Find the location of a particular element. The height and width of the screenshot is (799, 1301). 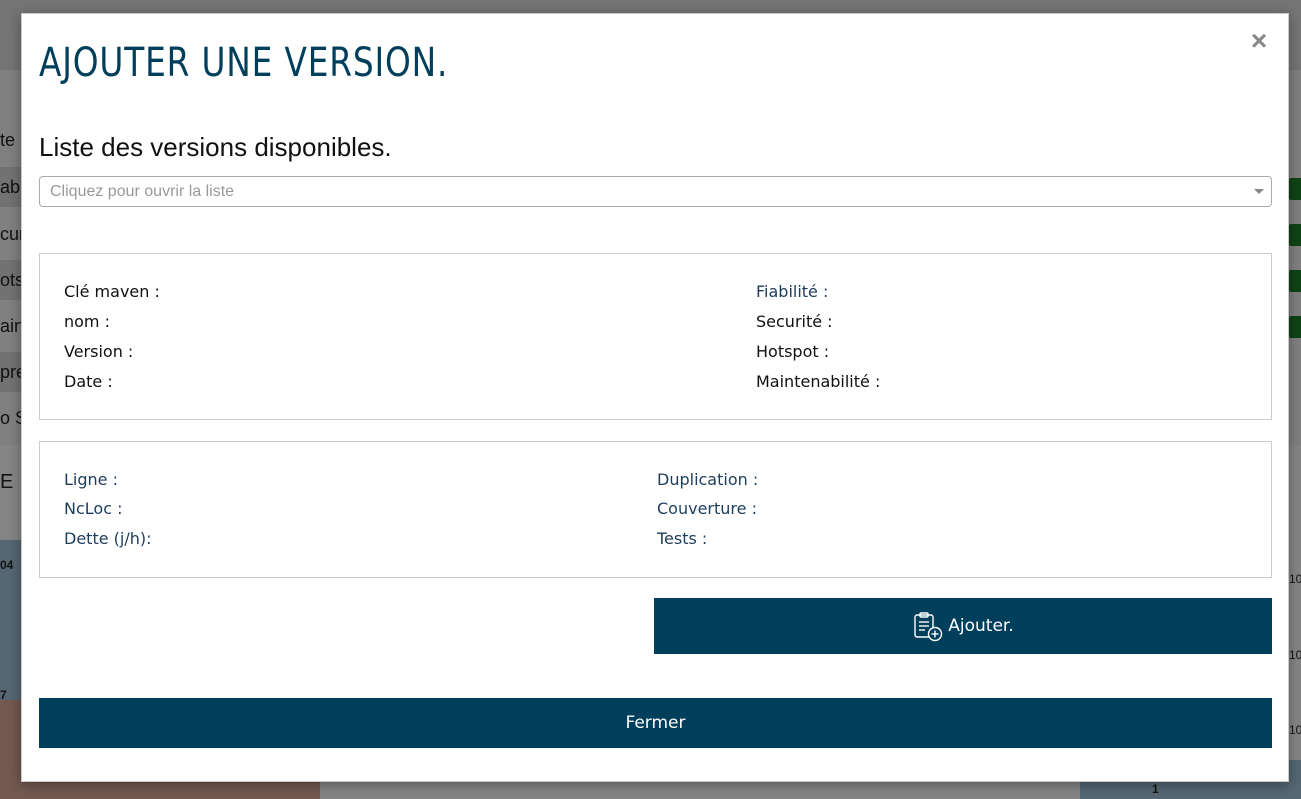

tests-label: Tests : is located at coordinates (682, 538).